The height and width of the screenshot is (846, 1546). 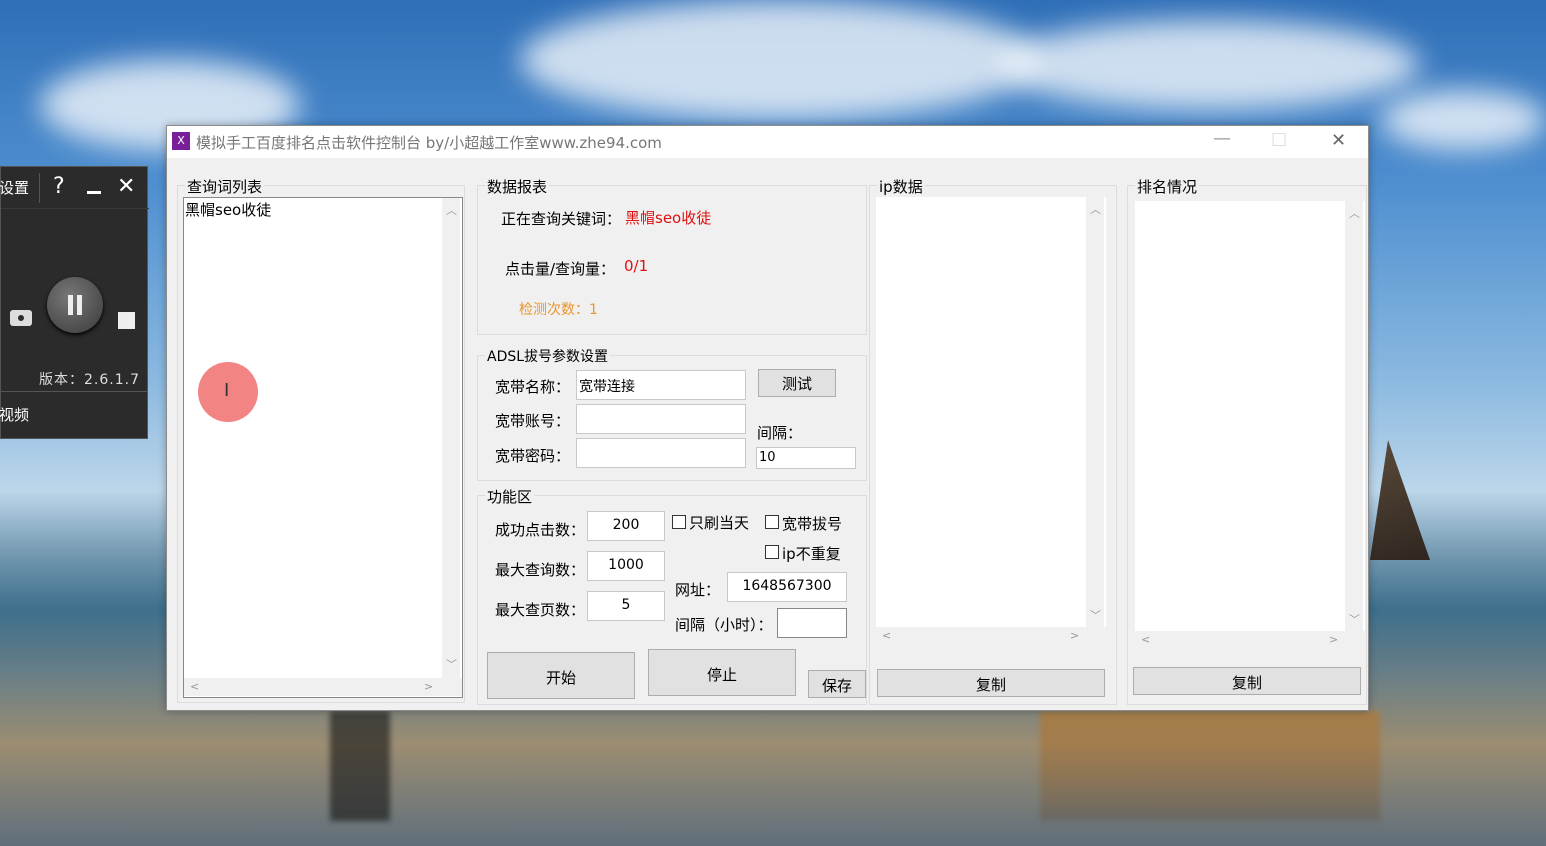 I want to click on broadband-password-label: 宽带密码：, so click(x=533, y=456).